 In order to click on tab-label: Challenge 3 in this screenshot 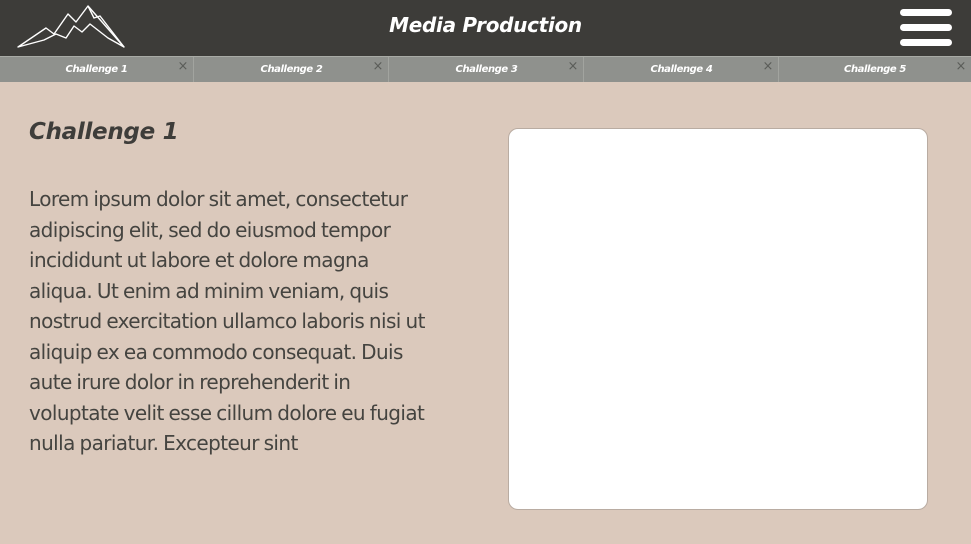, I will do `click(486, 69)`.